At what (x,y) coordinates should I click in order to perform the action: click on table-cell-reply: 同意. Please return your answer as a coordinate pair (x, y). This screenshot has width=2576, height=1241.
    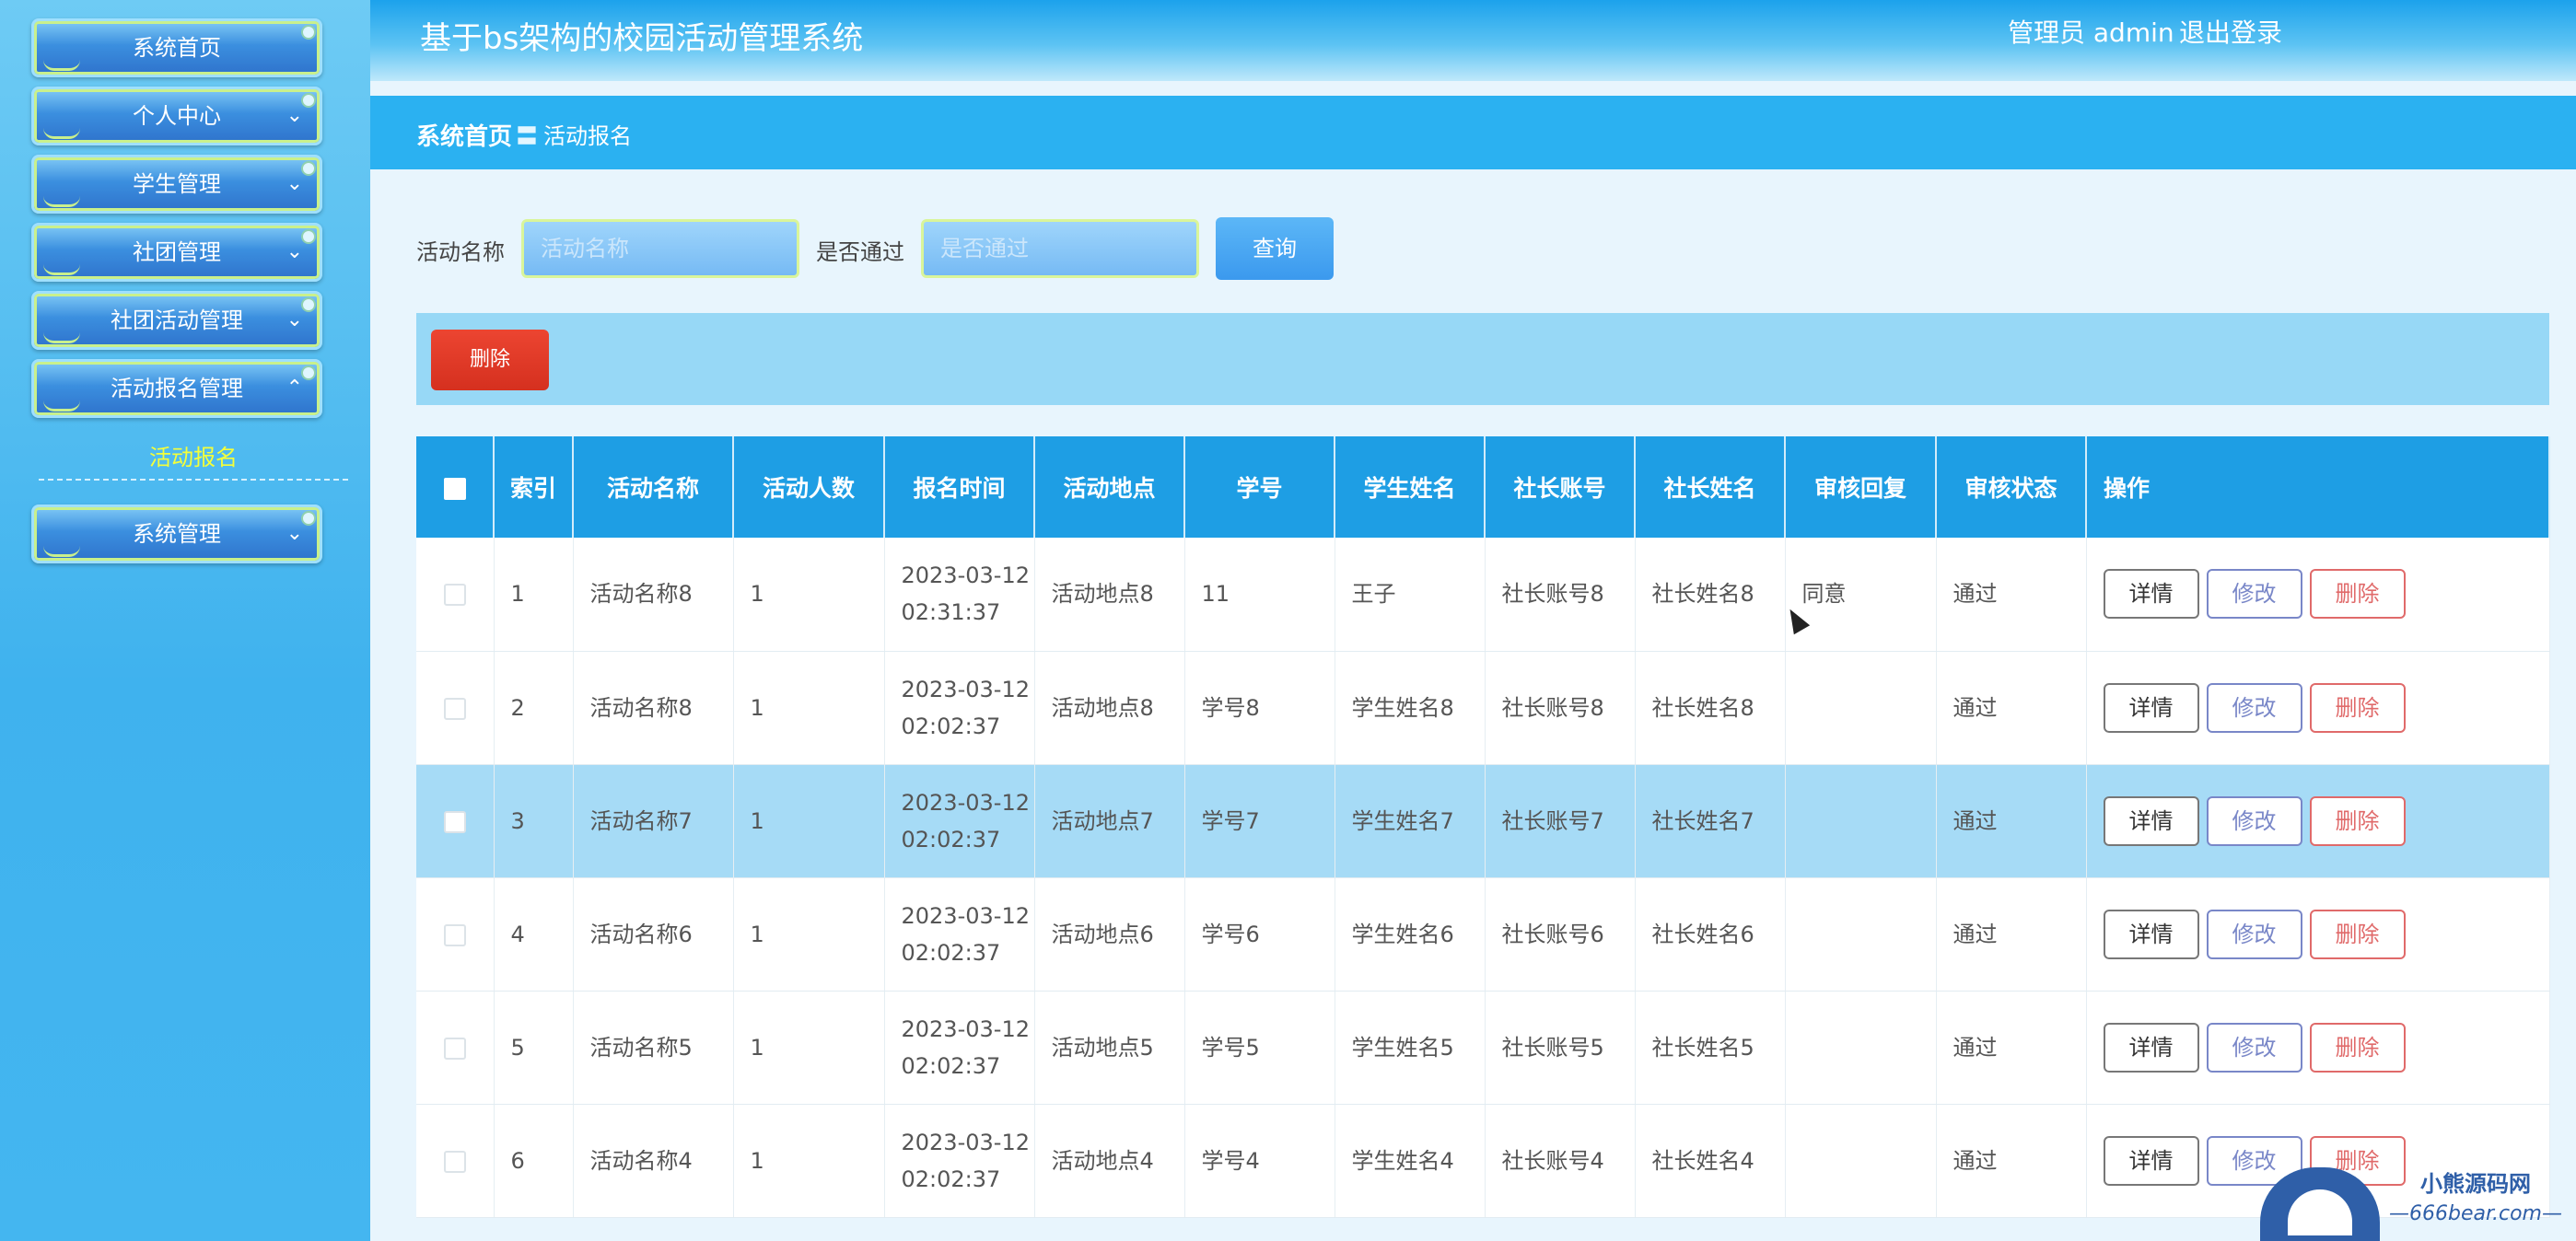
    Looking at the image, I should click on (1861, 595).